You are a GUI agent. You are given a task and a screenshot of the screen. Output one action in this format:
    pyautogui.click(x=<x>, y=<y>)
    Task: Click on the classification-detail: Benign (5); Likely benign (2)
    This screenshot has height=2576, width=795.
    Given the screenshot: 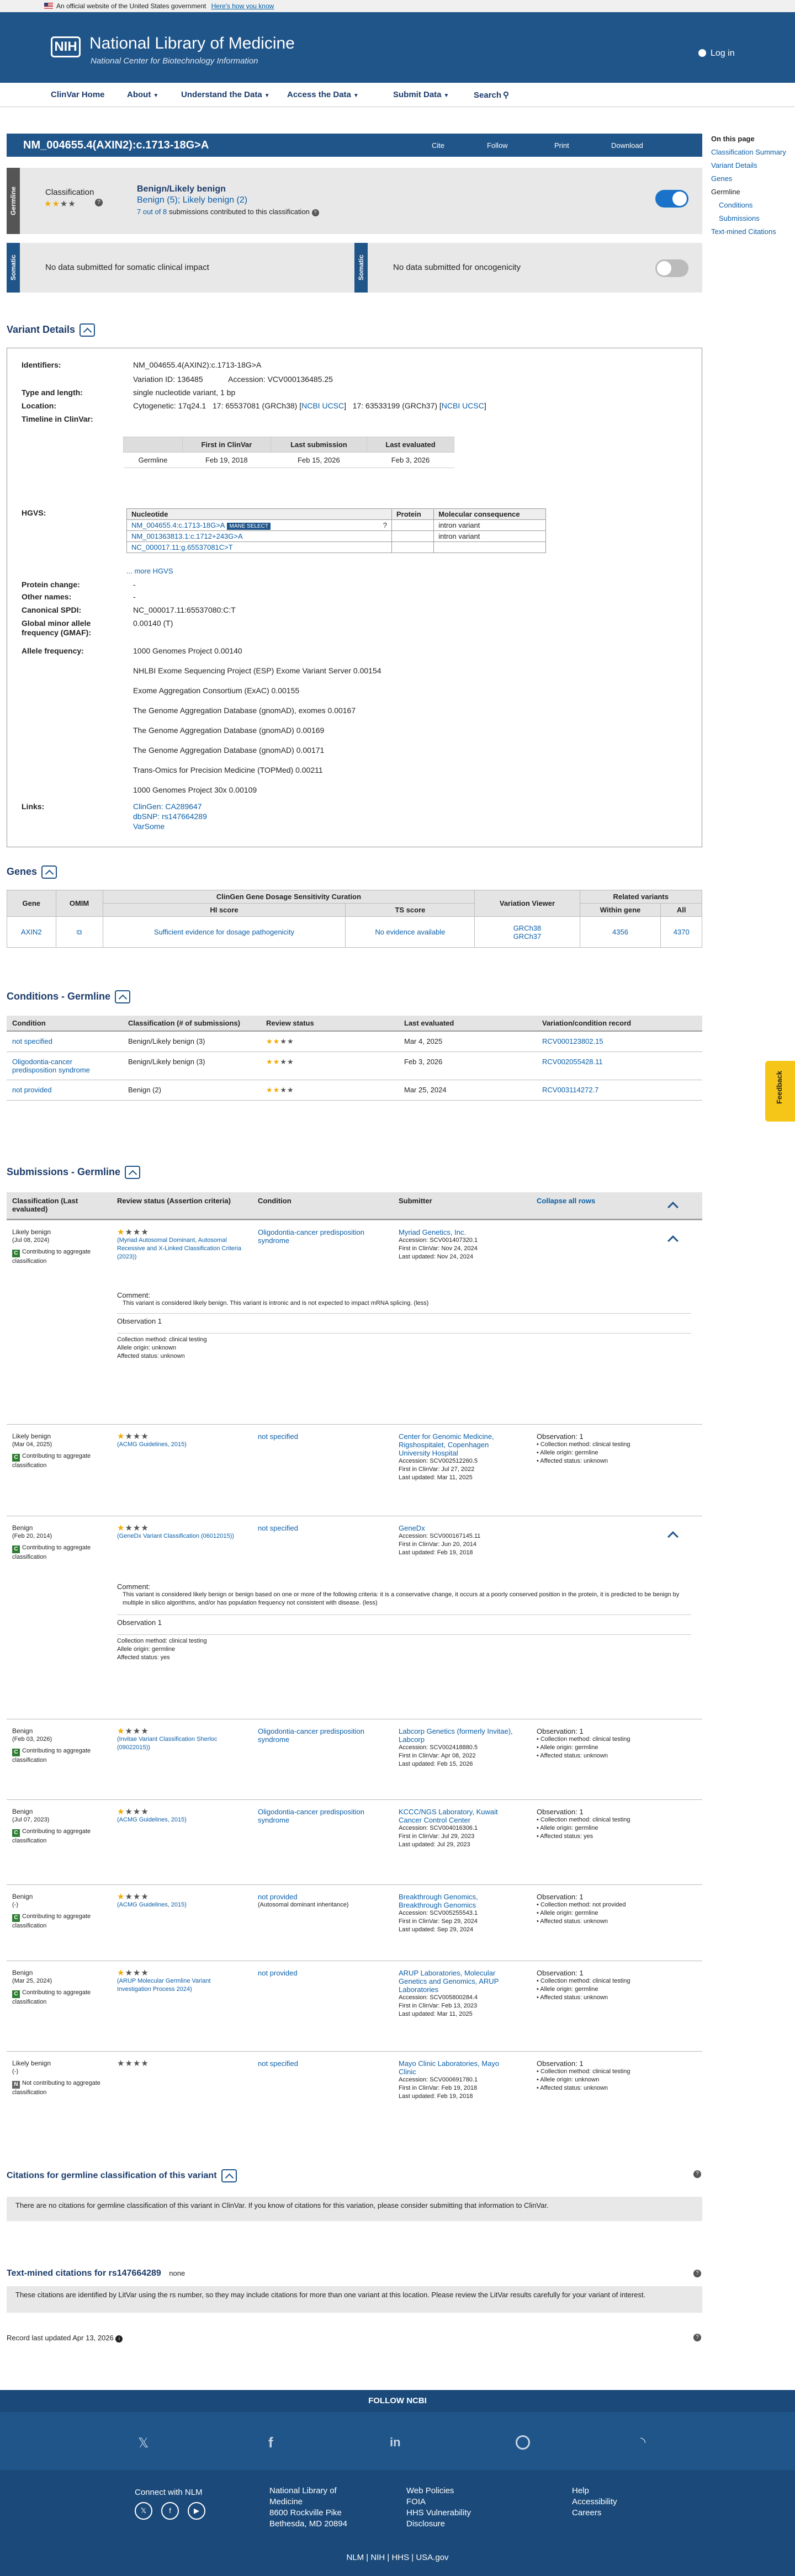 What is the action you would take?
    pyautogui.click(x=192, y=200)
    